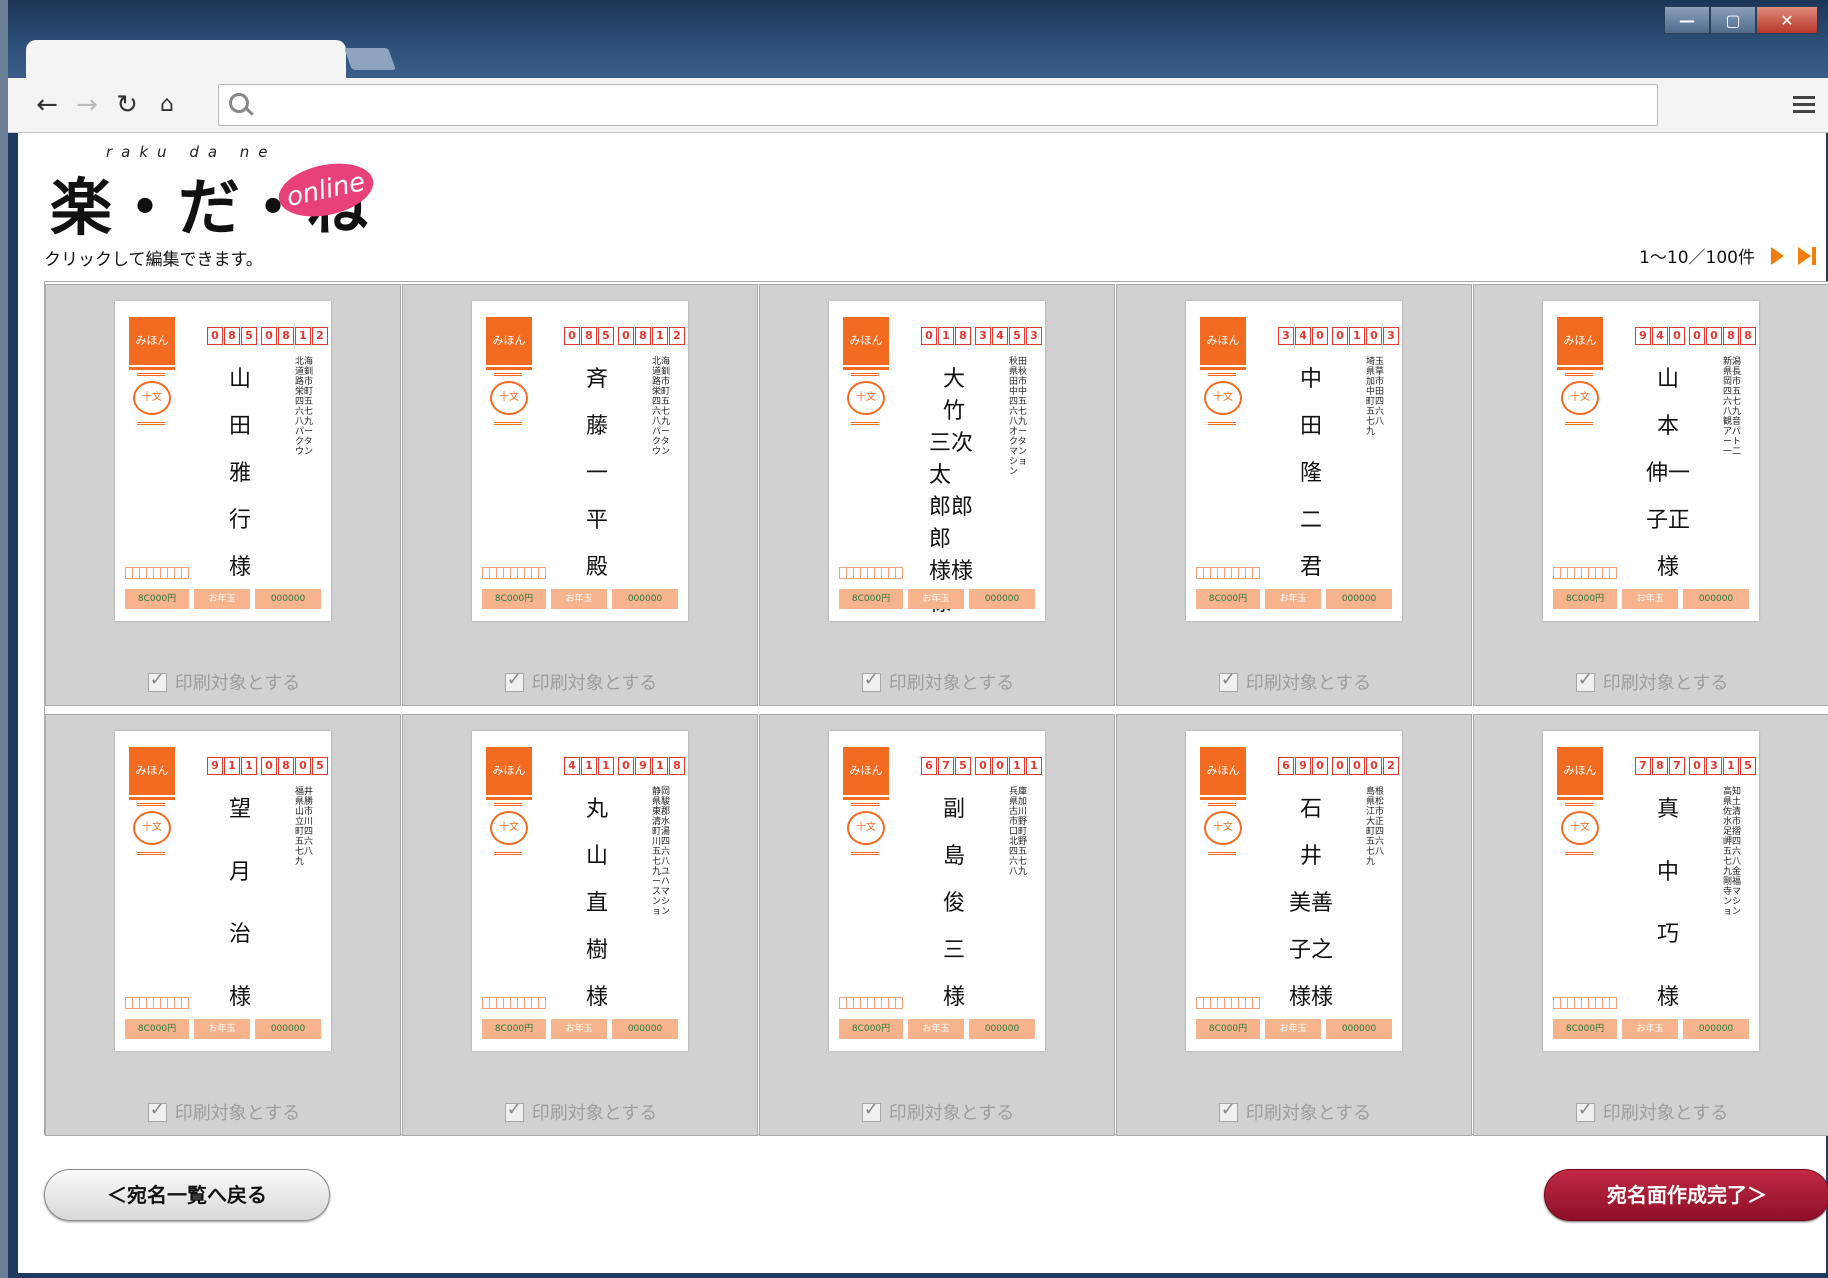  What do you see at coordinates (1665, 683) in the screenshot?
I see `print-target-label: 印刷対象とする` at bounding box center [1665, 683].